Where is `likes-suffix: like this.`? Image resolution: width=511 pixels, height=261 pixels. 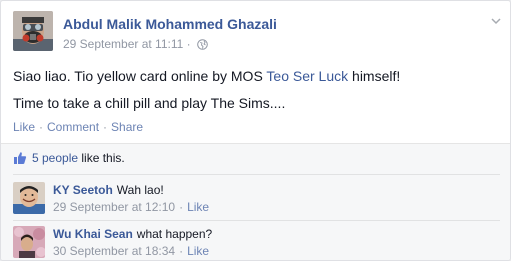 likes-suffix: like this. is located at coordinates (101, 158).